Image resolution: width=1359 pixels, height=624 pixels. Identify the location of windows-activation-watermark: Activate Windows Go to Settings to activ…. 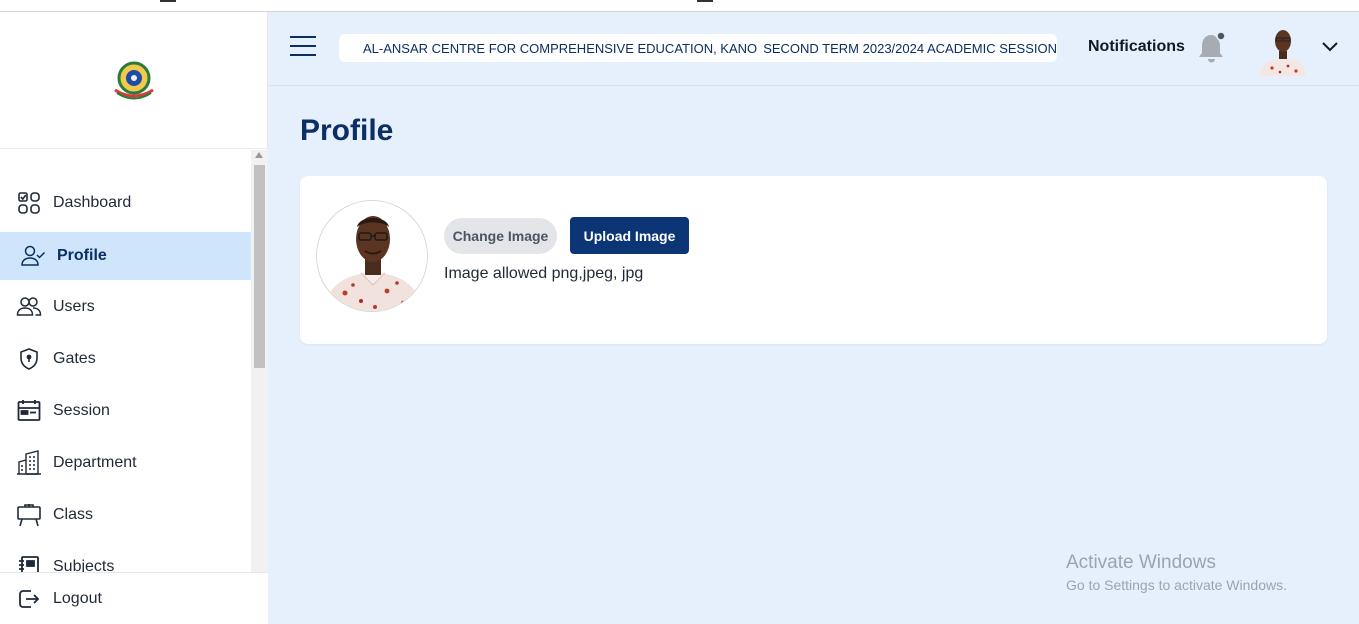
(1176, 572).